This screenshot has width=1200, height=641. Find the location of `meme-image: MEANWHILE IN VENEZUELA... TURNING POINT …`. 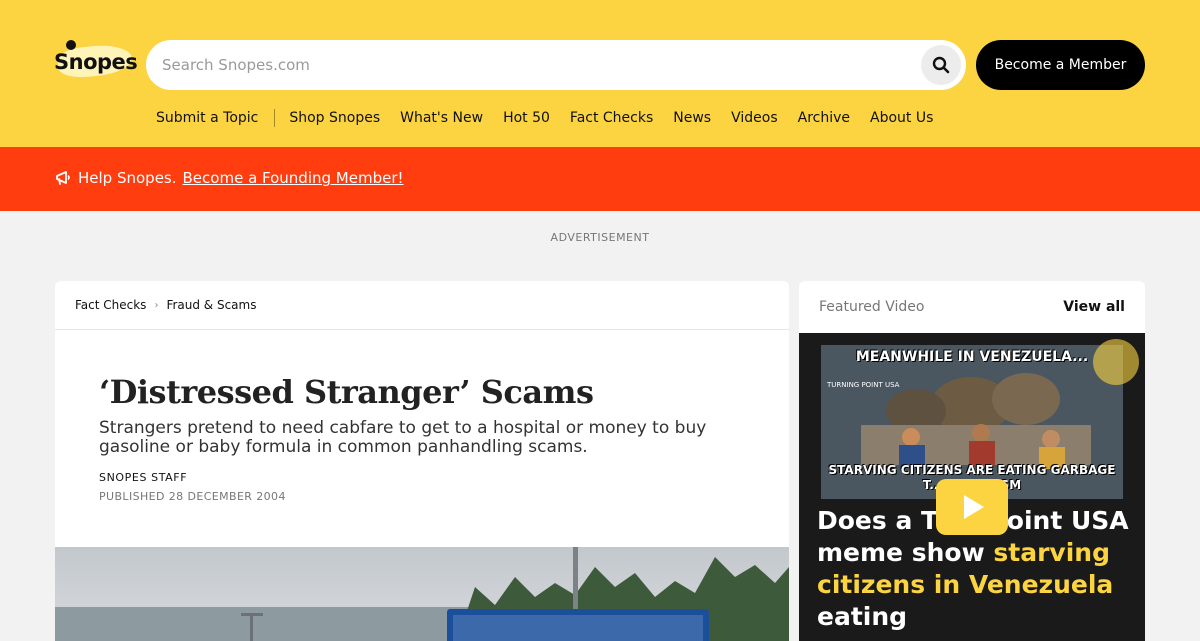

meme-image: MEANWHILE IN VENEZUELA... TURNING POINT … is located at coordinates (972, 422).